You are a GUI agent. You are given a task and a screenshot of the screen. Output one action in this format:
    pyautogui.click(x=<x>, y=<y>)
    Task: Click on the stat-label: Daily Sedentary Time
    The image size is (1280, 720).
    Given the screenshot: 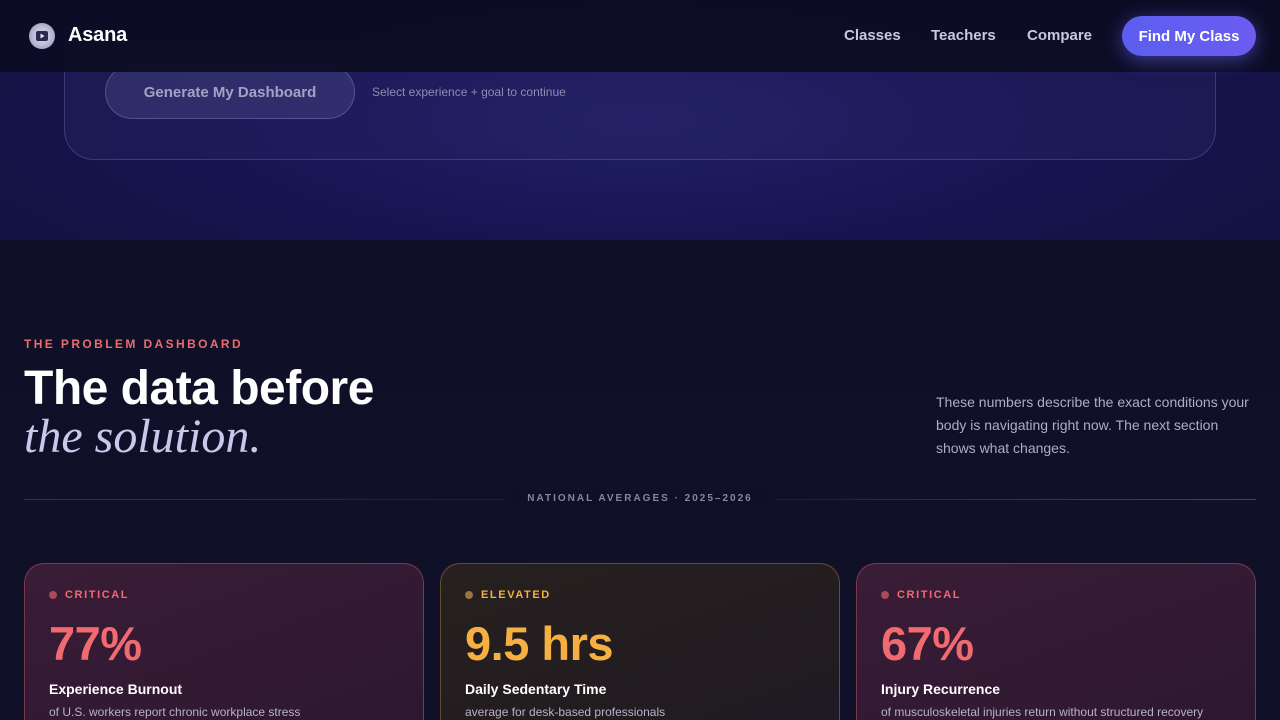 What is the action you would take?
    pyautogui.click(x=536, y=689)
    